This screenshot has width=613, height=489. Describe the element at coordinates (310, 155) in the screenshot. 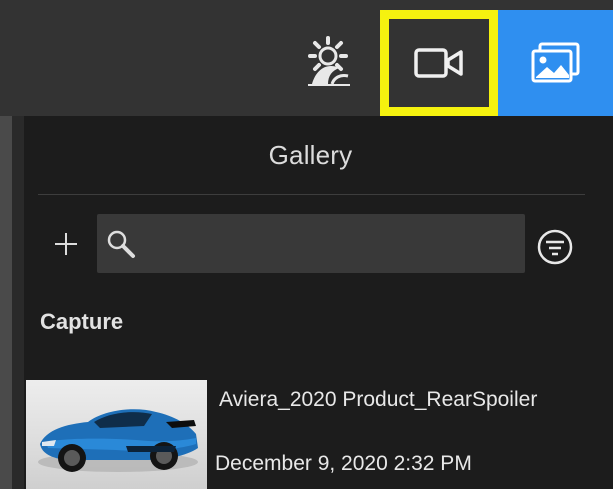

I see `panel-title: Gallery` at that location.